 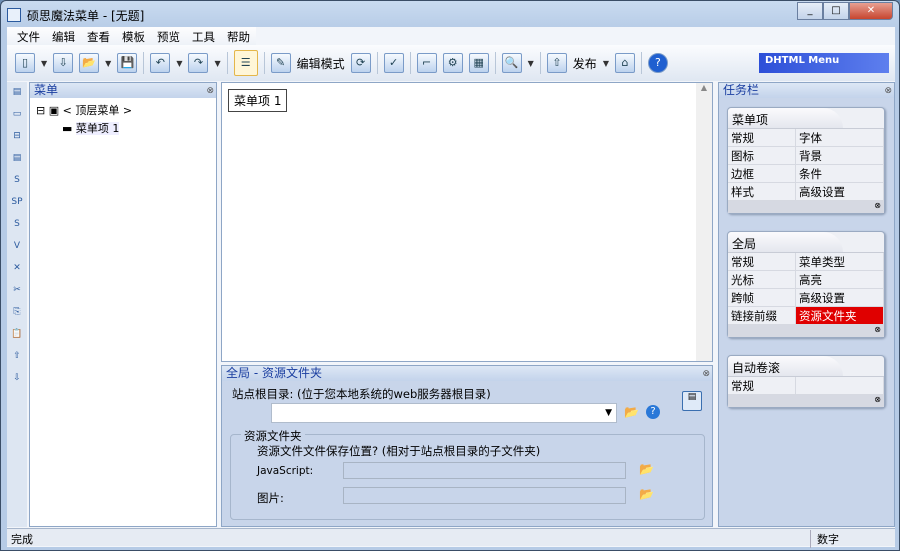 I want to click on left-tool-strip: ▤ ▭ ⊟ ▤ S SP S V ✕ ✂ ⎘ 📋 ⇧ ⇩, so click(x=17, y=304).